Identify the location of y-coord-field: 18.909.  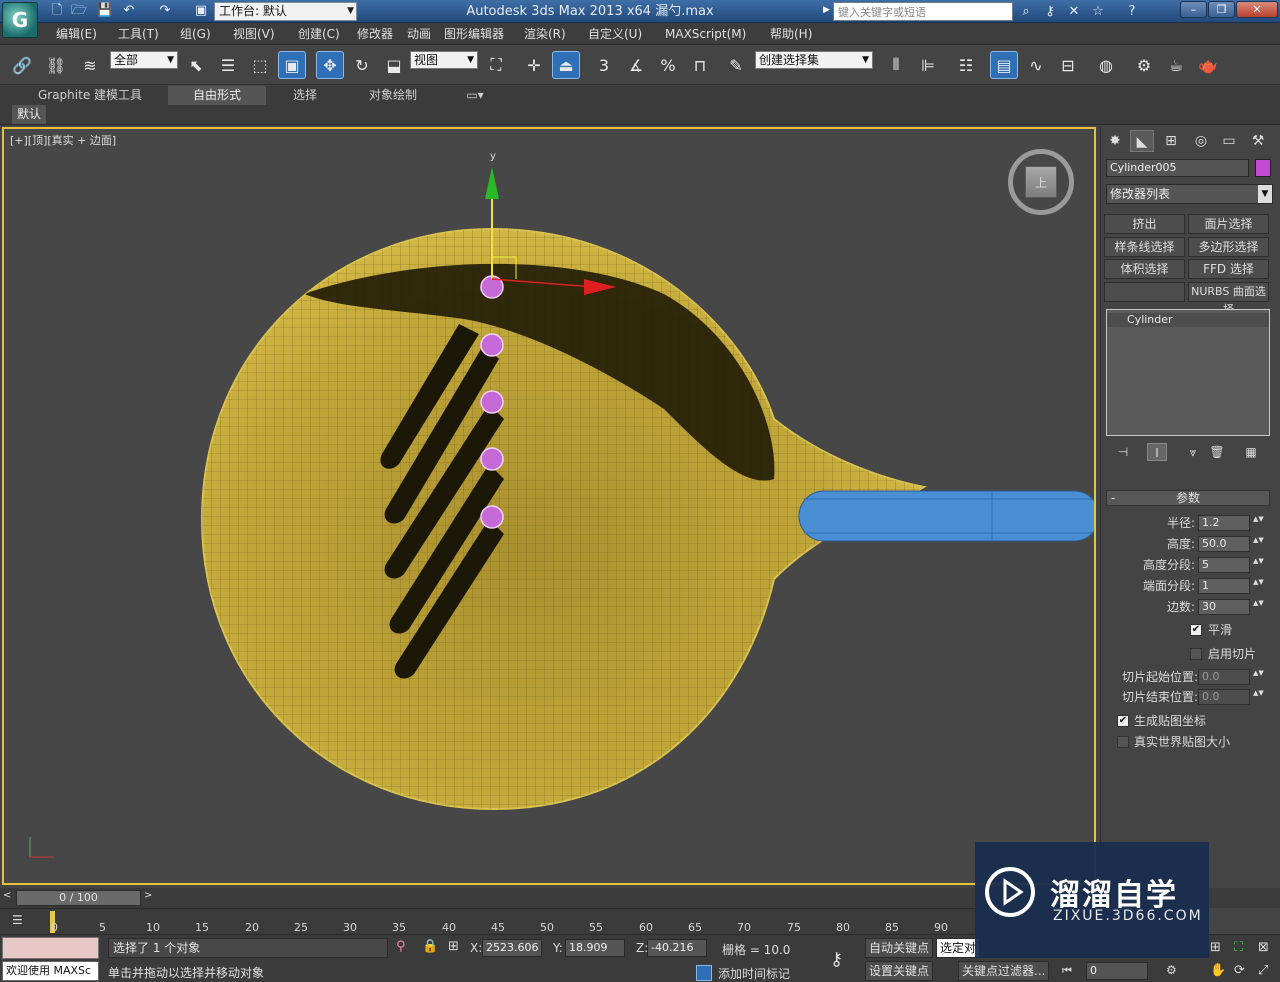
(595, 948).